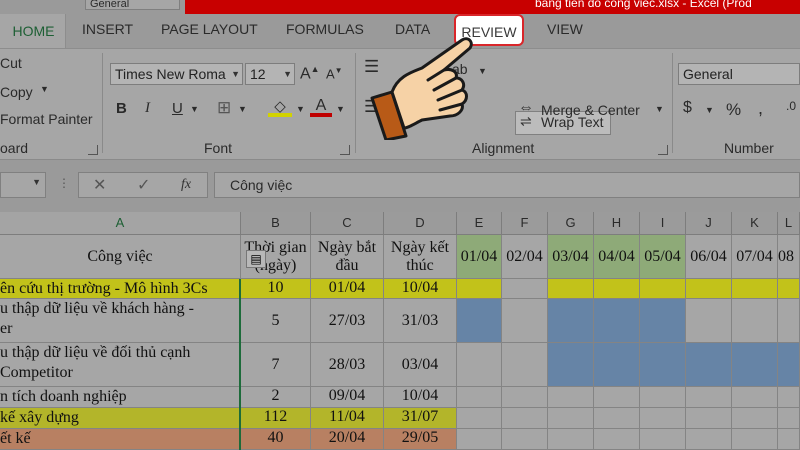 This screenshot has width=800, height=450. Describe the element at coordinates (46, 119) in the screenshot. I see `format-painter-button: Format Painter` at that location.